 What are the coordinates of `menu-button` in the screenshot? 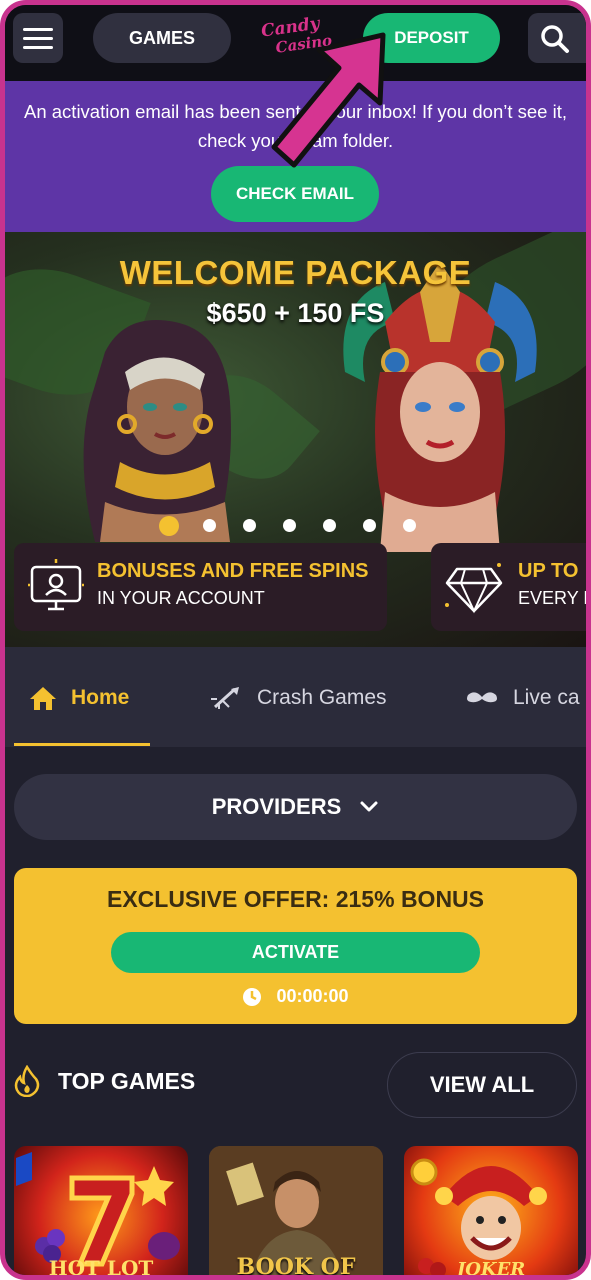 It's located at (38, 38).